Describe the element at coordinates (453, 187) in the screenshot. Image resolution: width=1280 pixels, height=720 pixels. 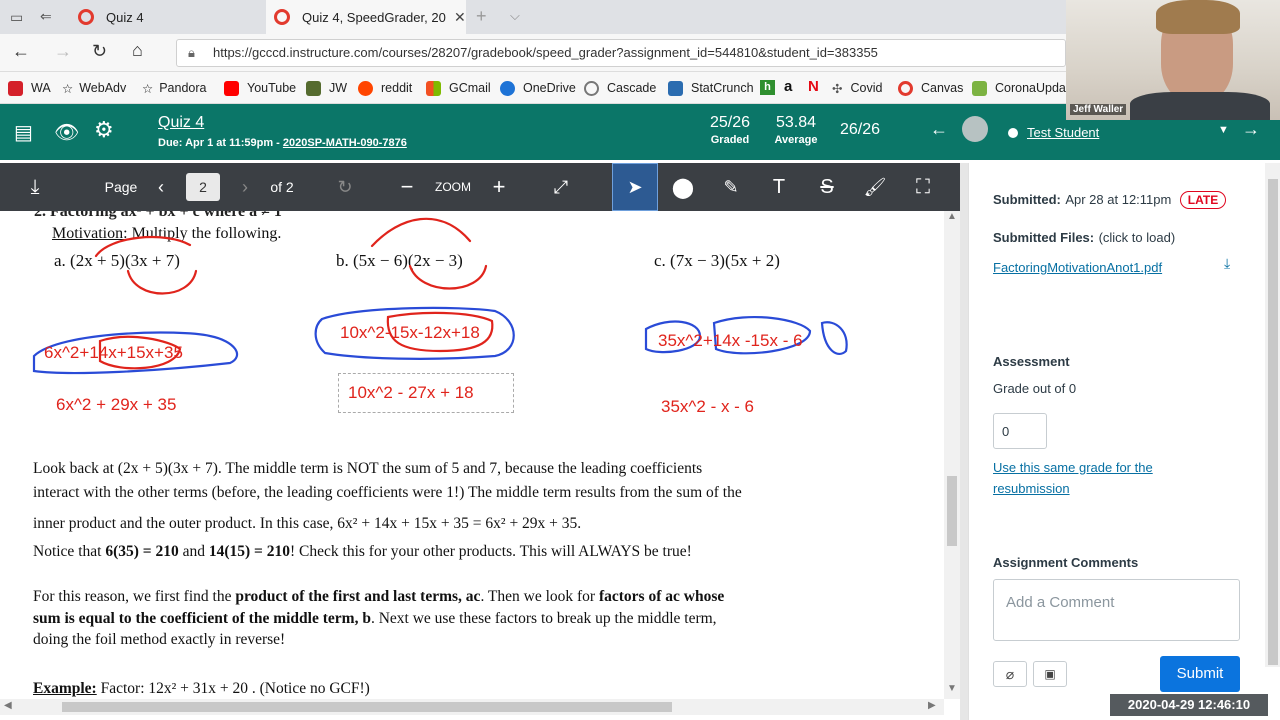
I see `zoom-label: ZOOM` at that location.